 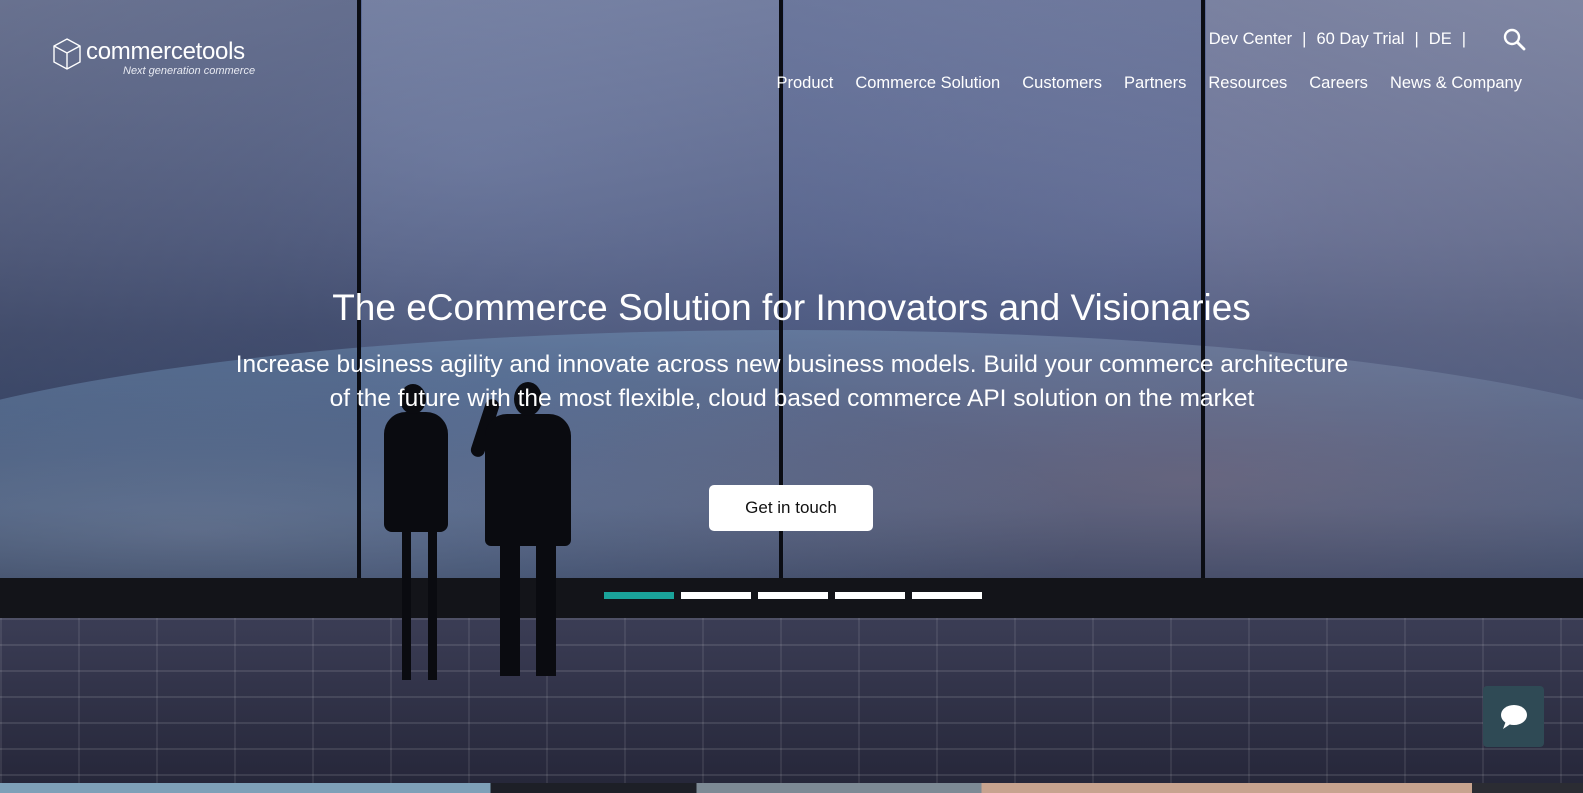 I want to click on nav-product: Product, so click(x=804, y=83).